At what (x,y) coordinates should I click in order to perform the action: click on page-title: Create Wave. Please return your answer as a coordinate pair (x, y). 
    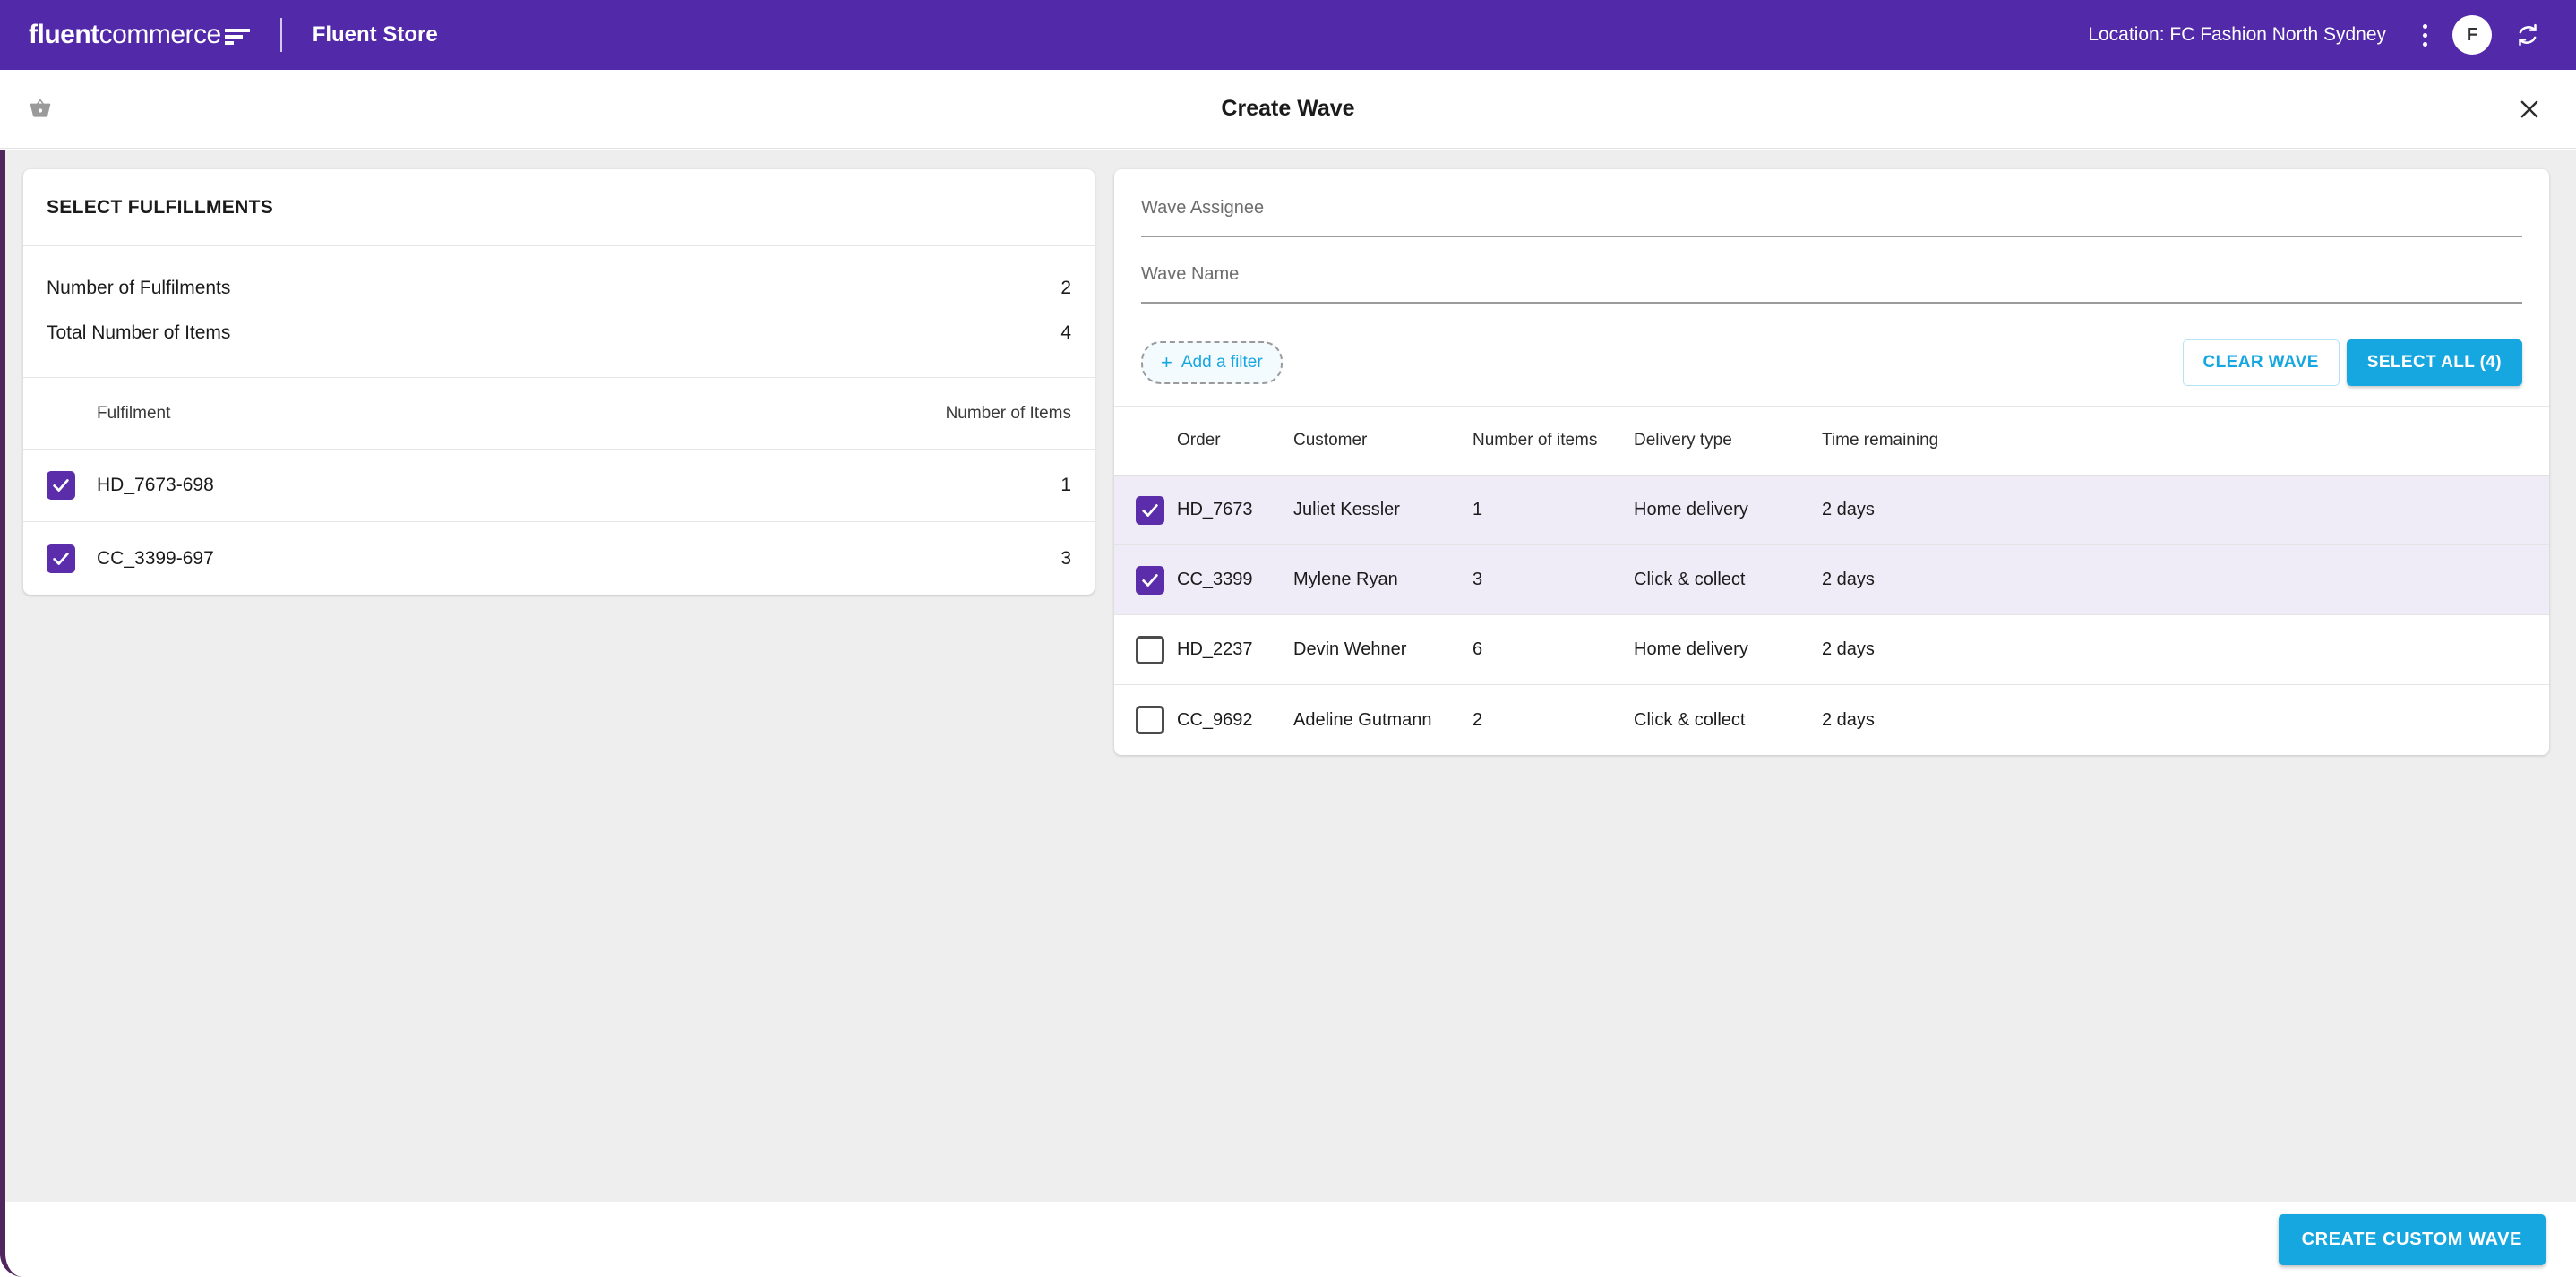
    Looking at the image, I should click on (1288, 109).